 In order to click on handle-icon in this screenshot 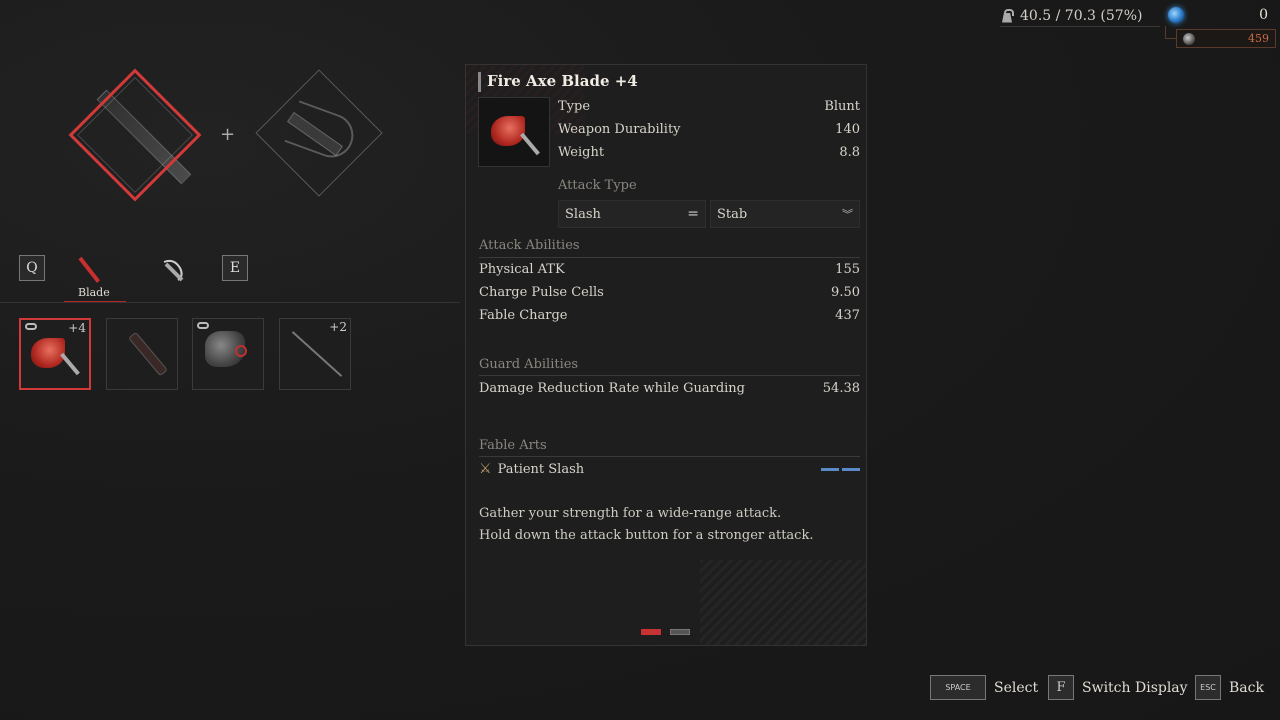, I will do `click(174, 271)`.